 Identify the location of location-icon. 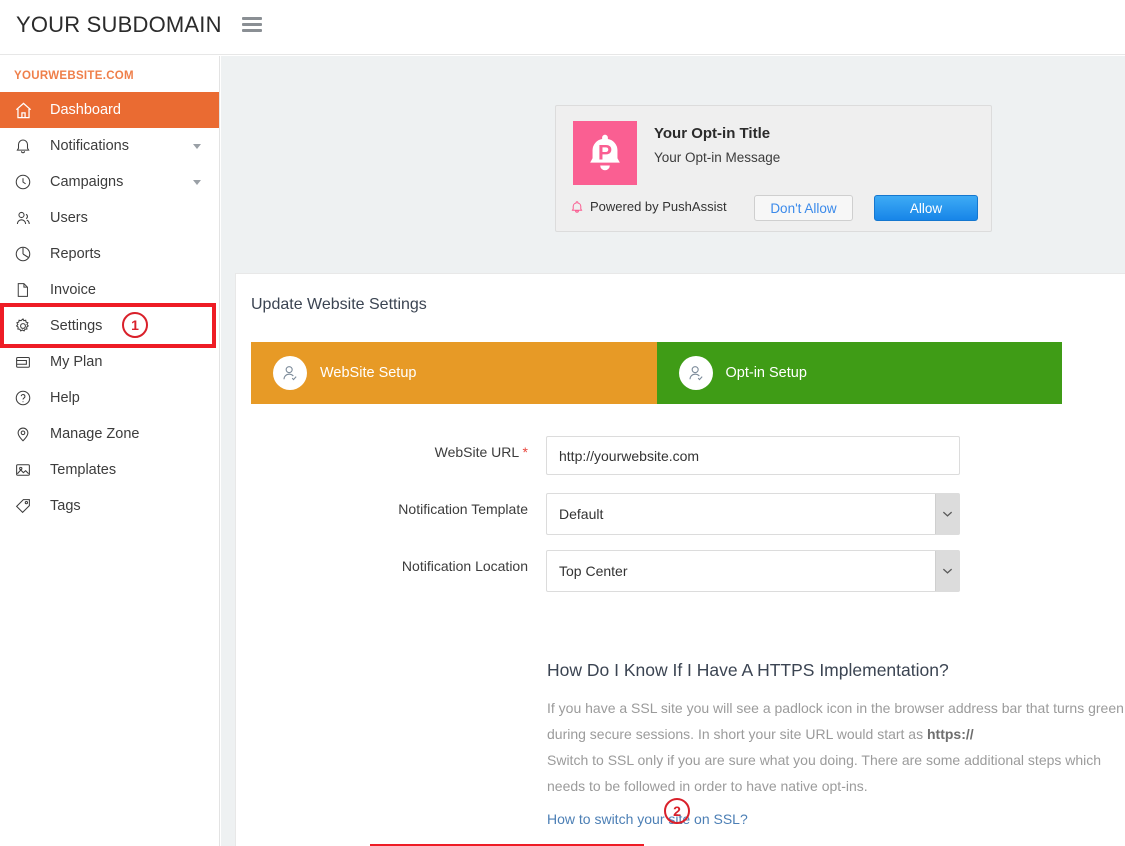
(27, 434).